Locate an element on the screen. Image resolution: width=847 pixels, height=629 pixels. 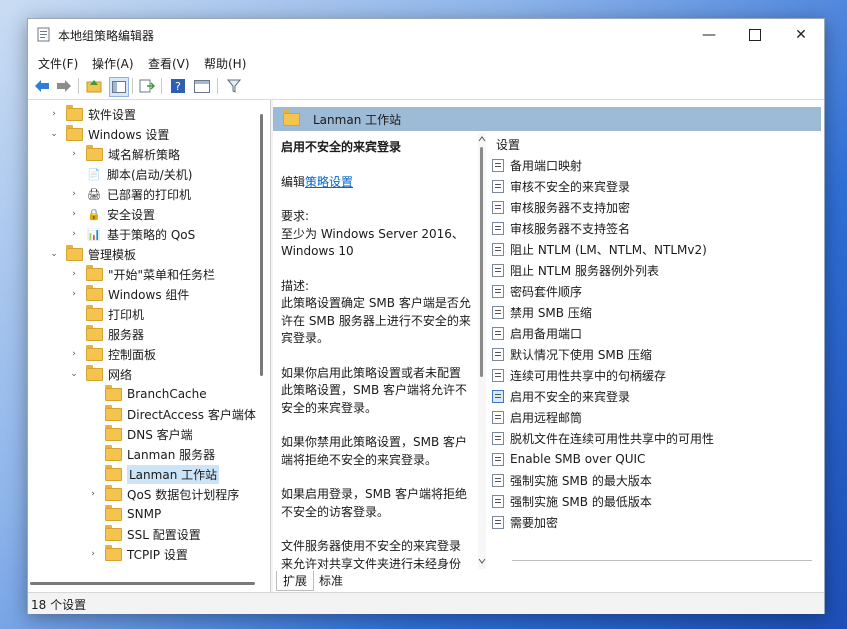
tree-item: › Windows 组件 is located at coordinates (128, 294).